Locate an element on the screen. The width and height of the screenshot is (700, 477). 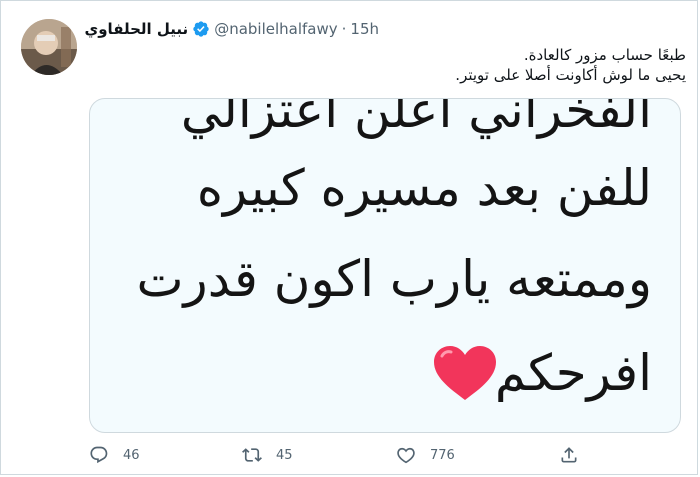
avatar is located at coordinates (49, 47).